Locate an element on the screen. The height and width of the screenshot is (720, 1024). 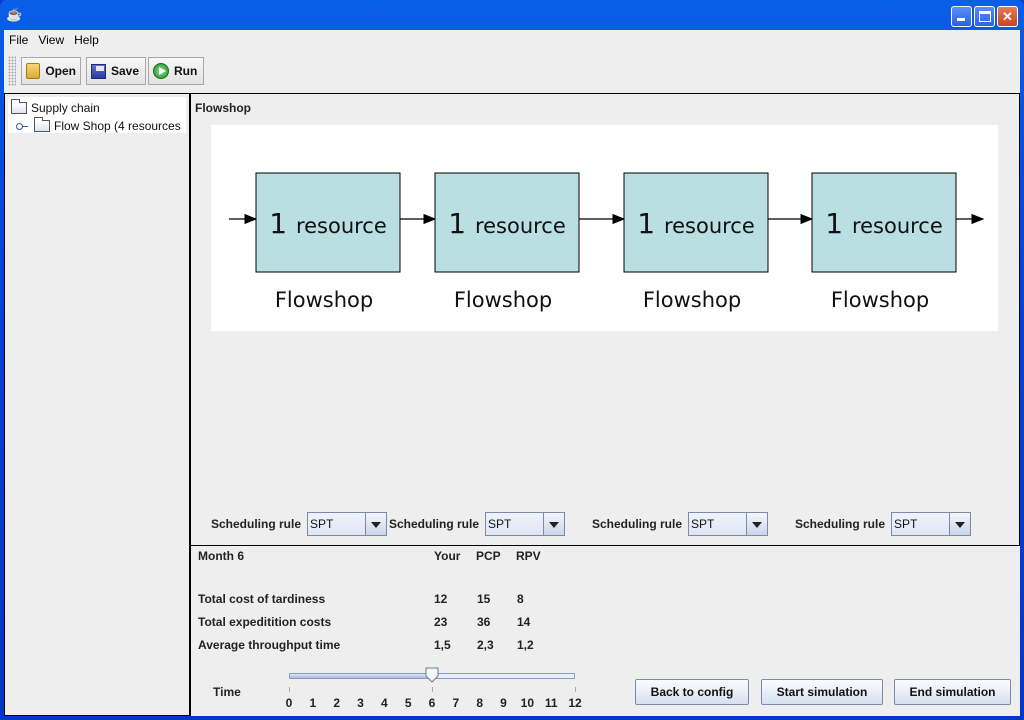
start-simulation-button: Start simulation is located at coordinates (822, 692).